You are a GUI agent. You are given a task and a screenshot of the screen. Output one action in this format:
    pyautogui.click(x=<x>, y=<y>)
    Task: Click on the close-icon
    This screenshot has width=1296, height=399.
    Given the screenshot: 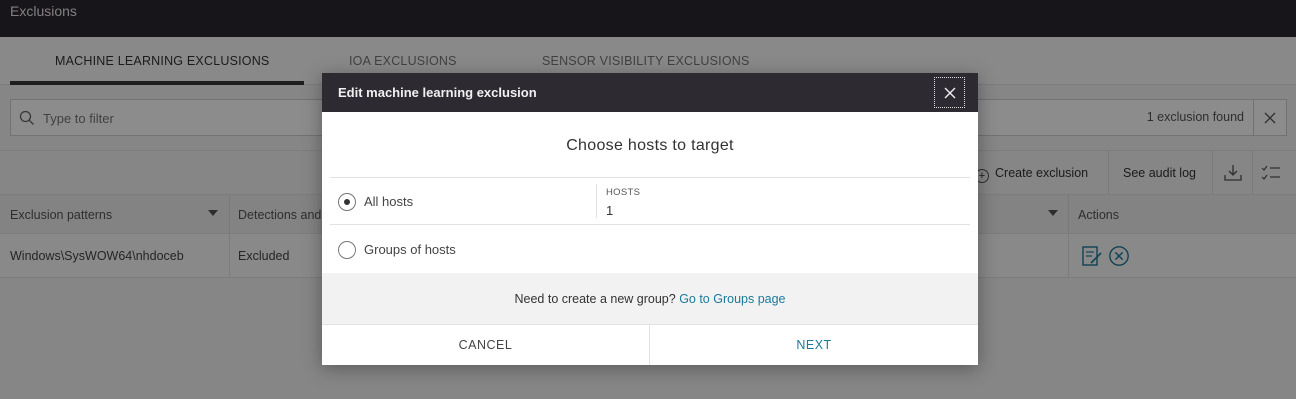 What is the action you would take?
    pyautogui.click(x=949, y=92)
    